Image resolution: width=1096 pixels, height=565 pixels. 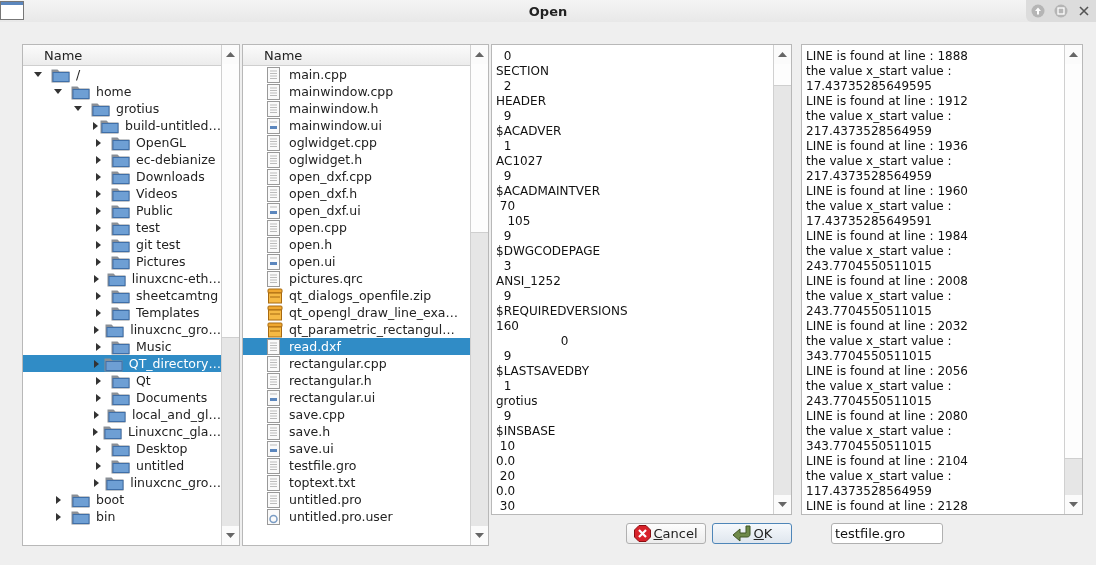 I want to click on file-item: mainwindow.ui, so click(x=356, y=125).